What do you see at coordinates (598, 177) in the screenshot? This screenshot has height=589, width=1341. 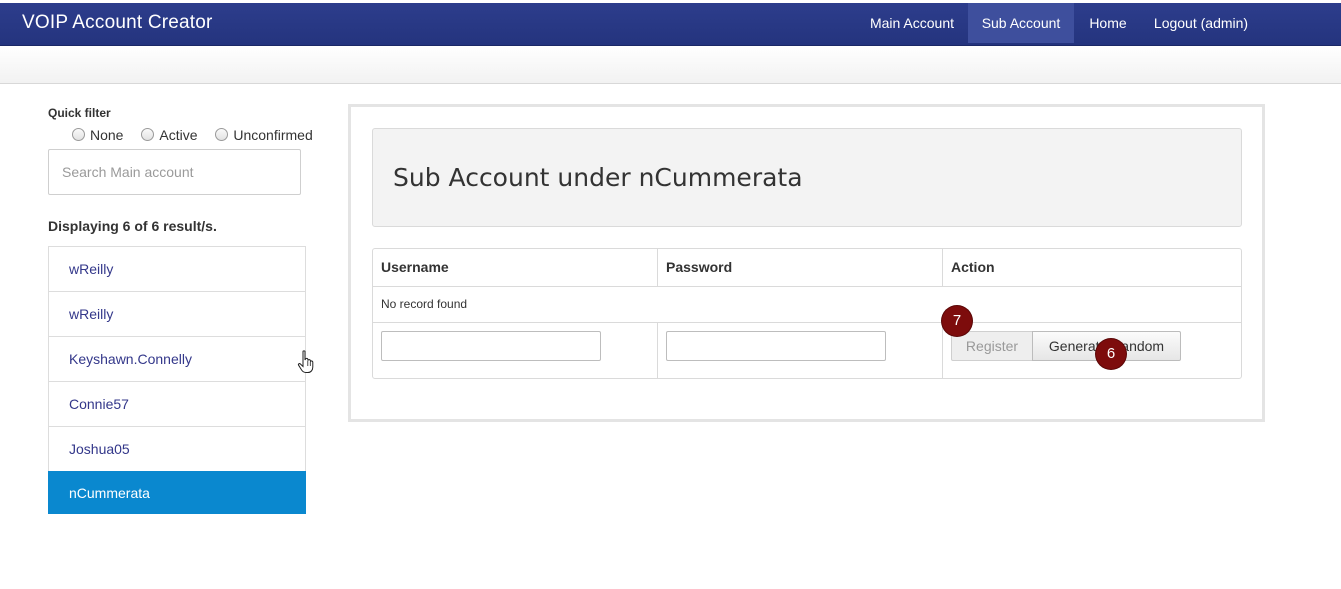 I see `page-title: Sub Account under nCummerata` at bounding box center [598, 177].